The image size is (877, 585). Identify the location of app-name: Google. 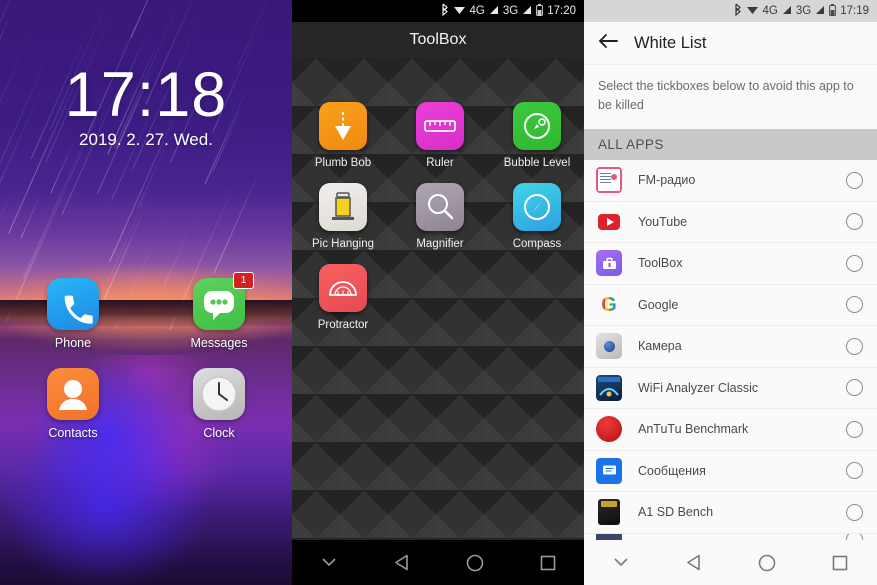
(658, 304).